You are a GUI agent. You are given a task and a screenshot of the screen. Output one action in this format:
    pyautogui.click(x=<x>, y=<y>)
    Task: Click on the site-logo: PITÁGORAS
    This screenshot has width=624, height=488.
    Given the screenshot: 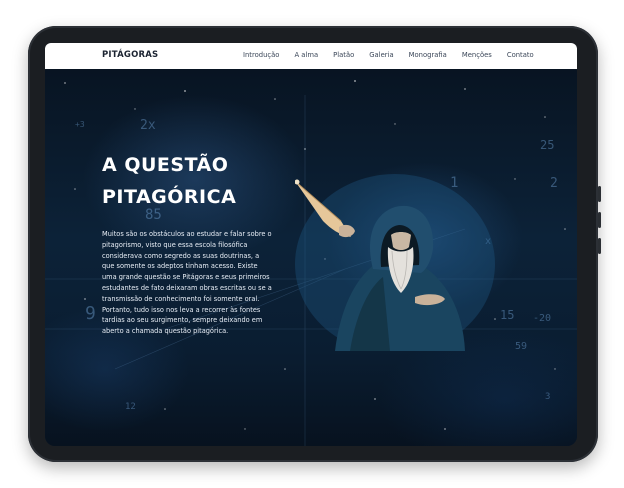 What is the action you would take?
    pyautogui.click(x=130, y=55)
    